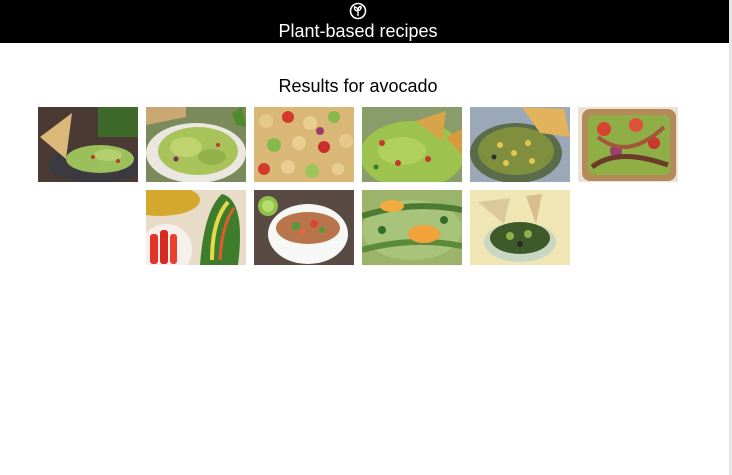  Describe the element at coordinates (520, 144) in the screenshot. I see `recipe-thumbnail-corn-salsa` at that location.